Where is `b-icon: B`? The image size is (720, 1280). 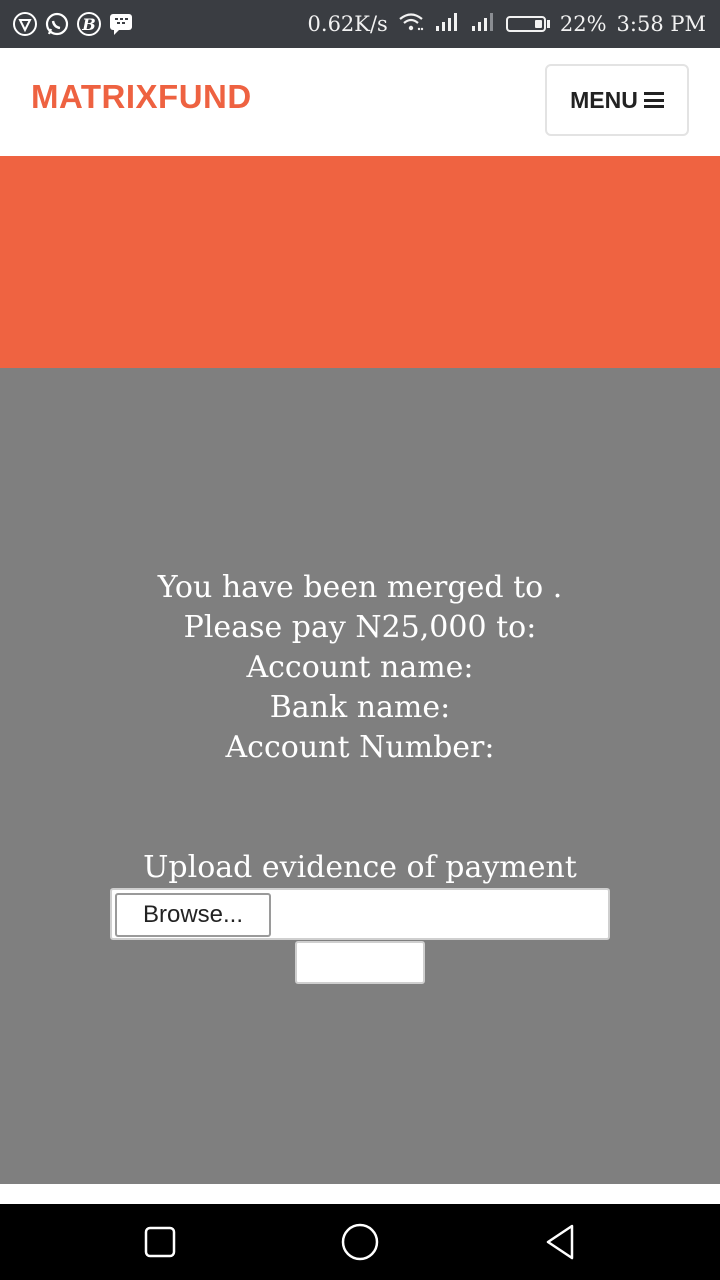
b-icon: B is located at coordinates (89, 24).